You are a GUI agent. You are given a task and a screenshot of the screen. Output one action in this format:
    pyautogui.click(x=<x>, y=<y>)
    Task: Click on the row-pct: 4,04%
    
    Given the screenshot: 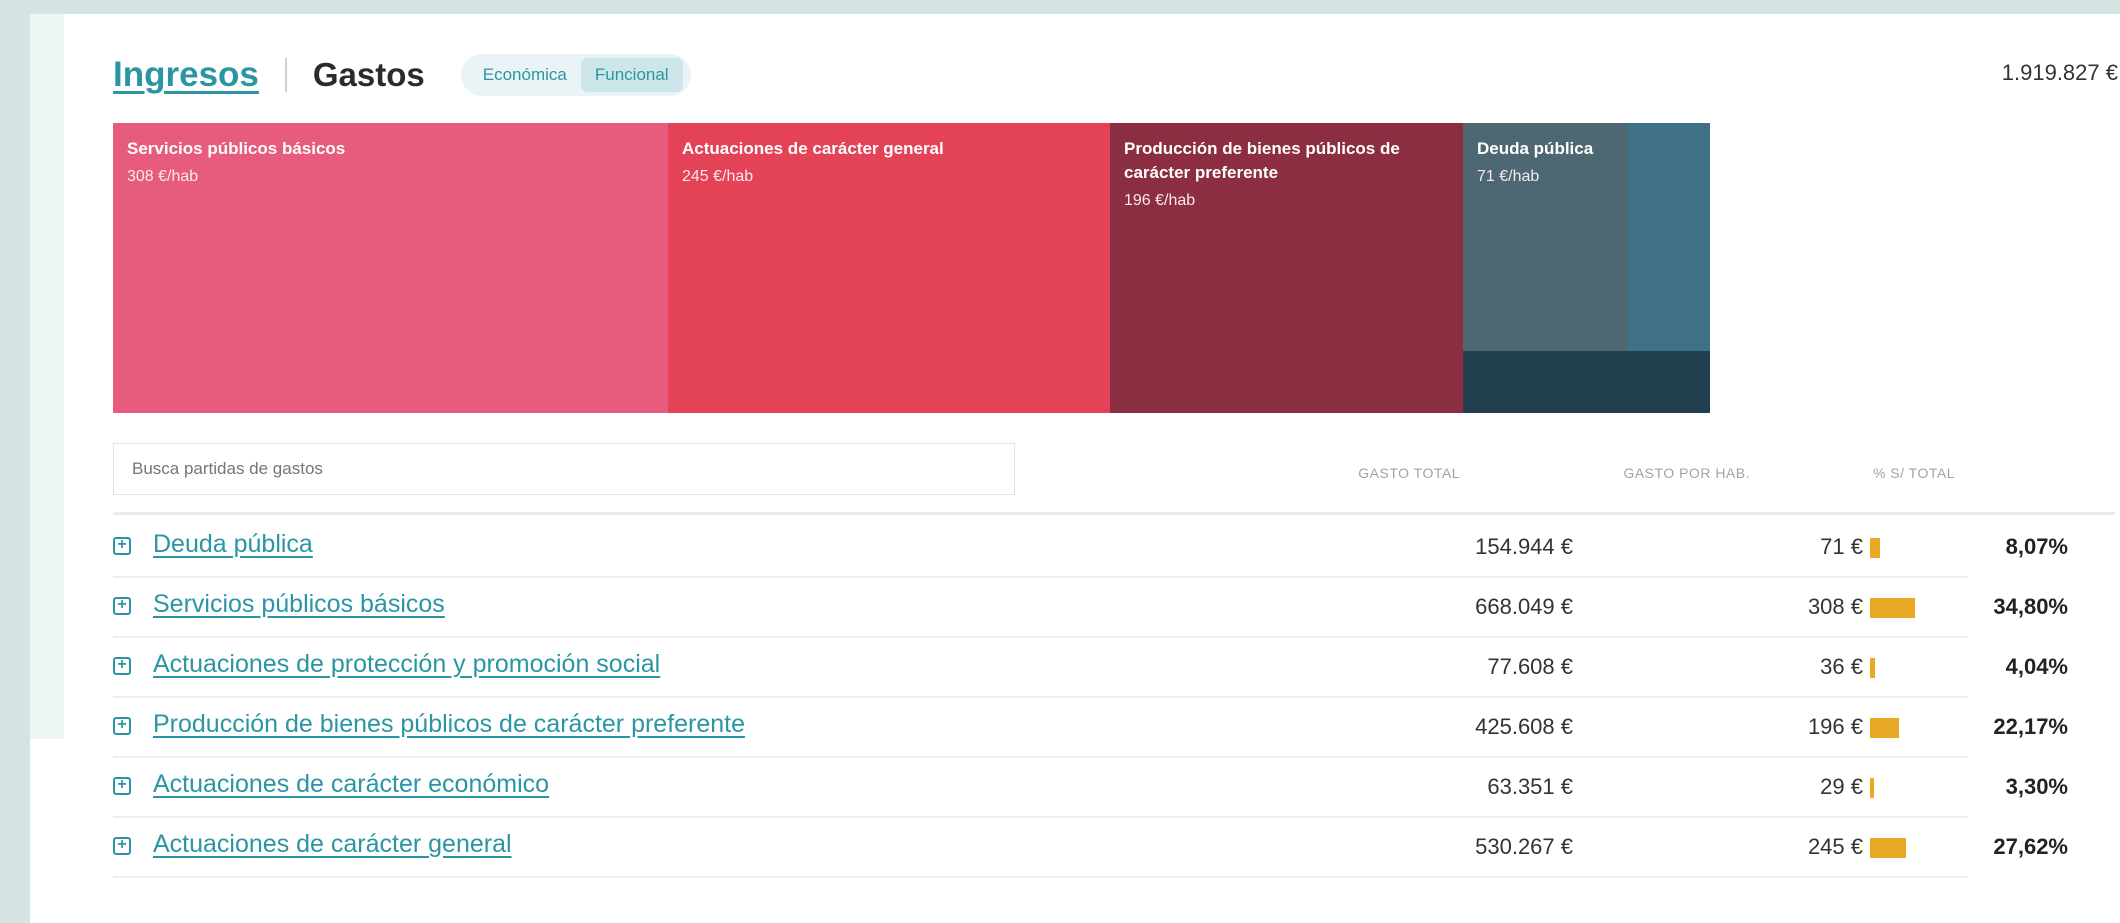 What is the action you would take?
    pyautogui.click(x=2036, y=666)
    